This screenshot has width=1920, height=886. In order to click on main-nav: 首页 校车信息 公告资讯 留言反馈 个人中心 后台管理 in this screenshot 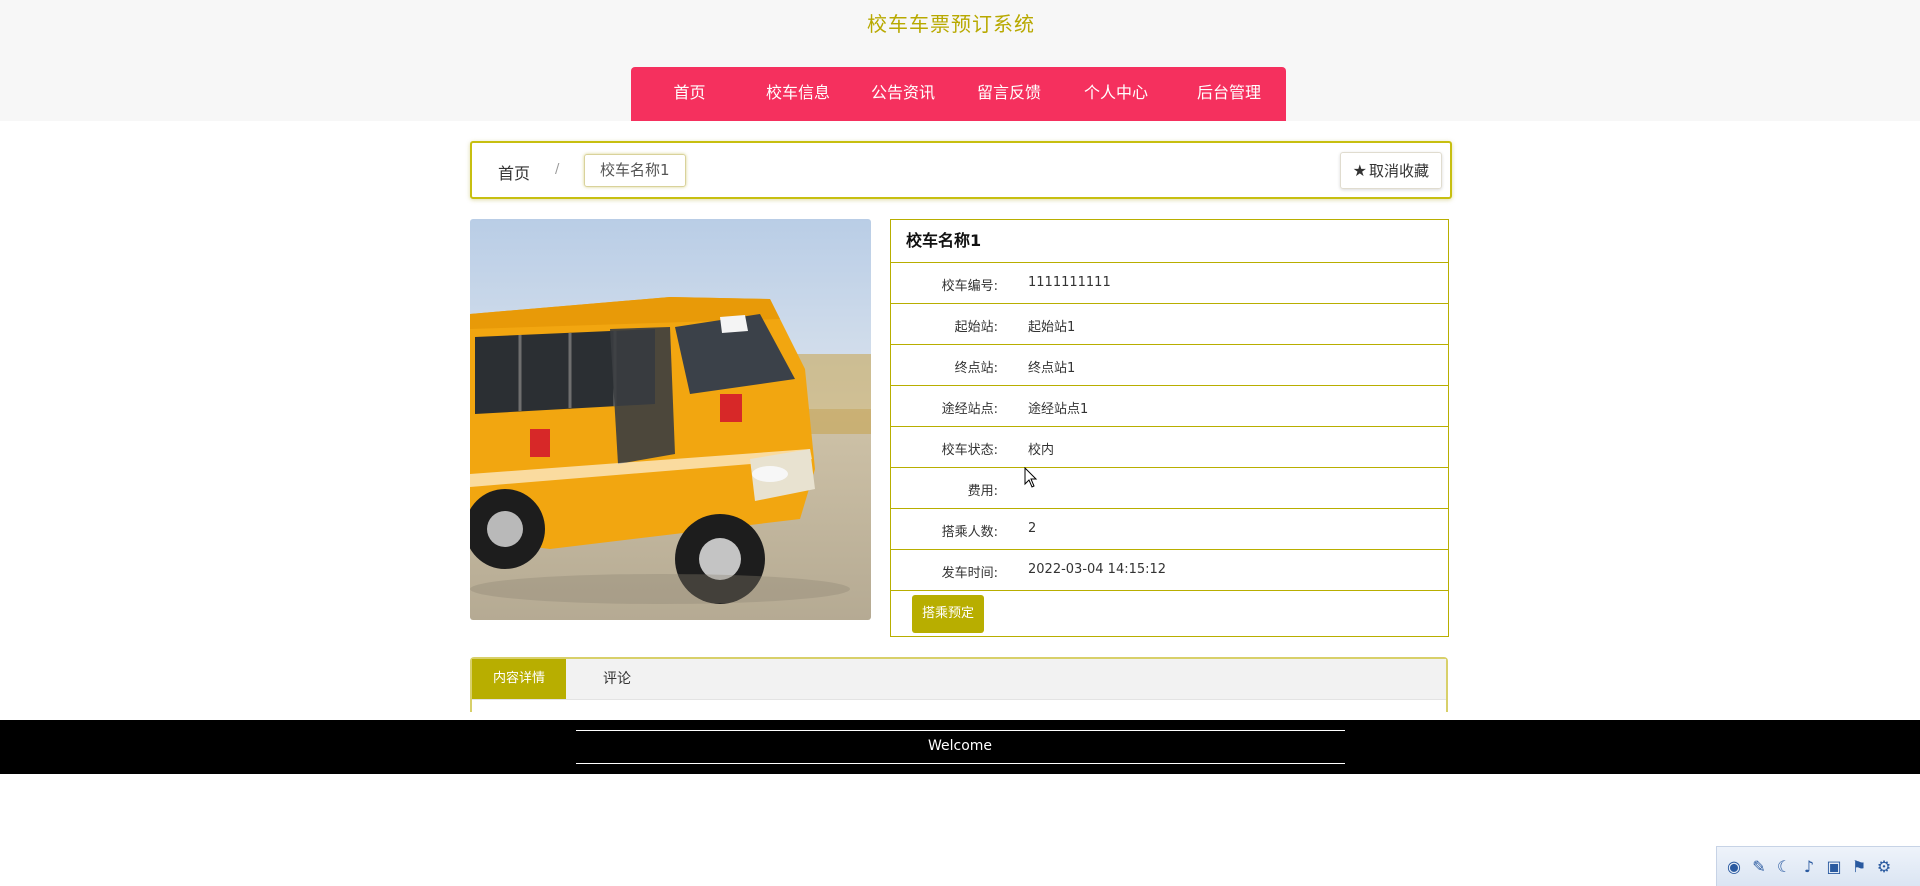, I will do `click(958, 94)`.